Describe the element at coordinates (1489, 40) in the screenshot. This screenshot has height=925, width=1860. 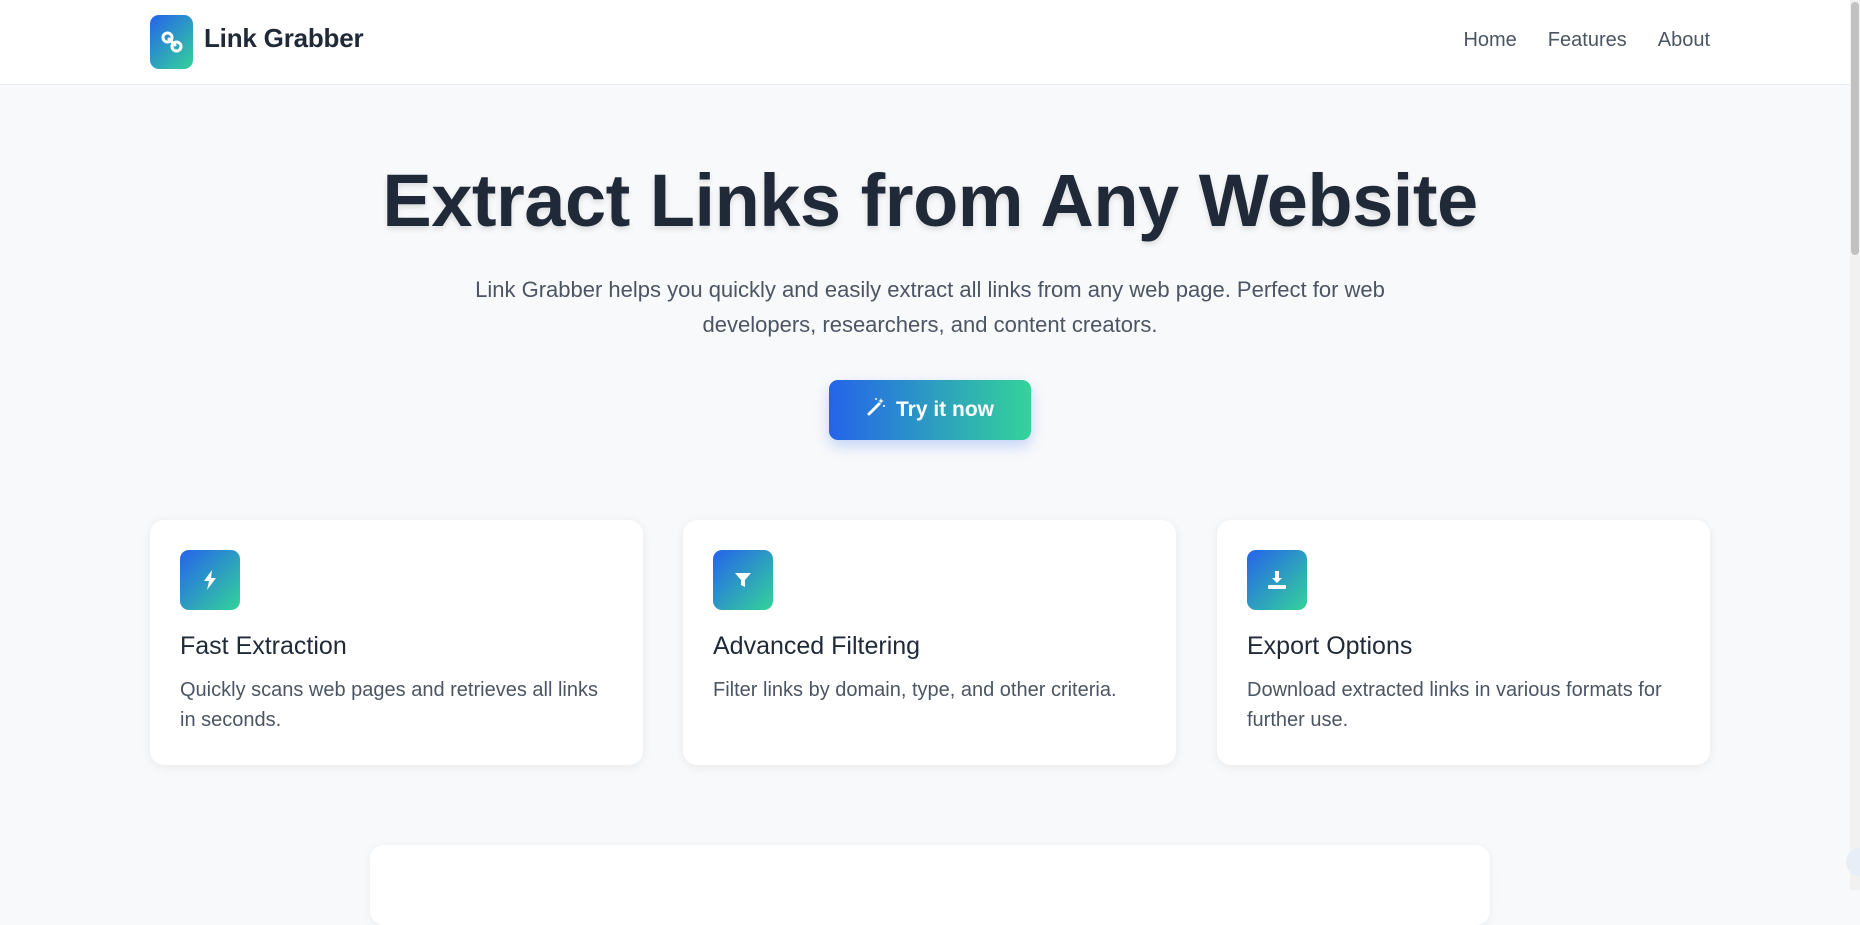
I see `nav-home-link: Home` at that location.